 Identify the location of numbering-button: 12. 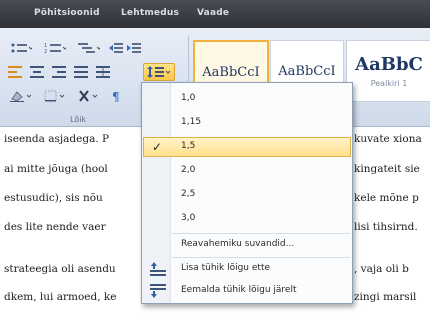
(55, 48).